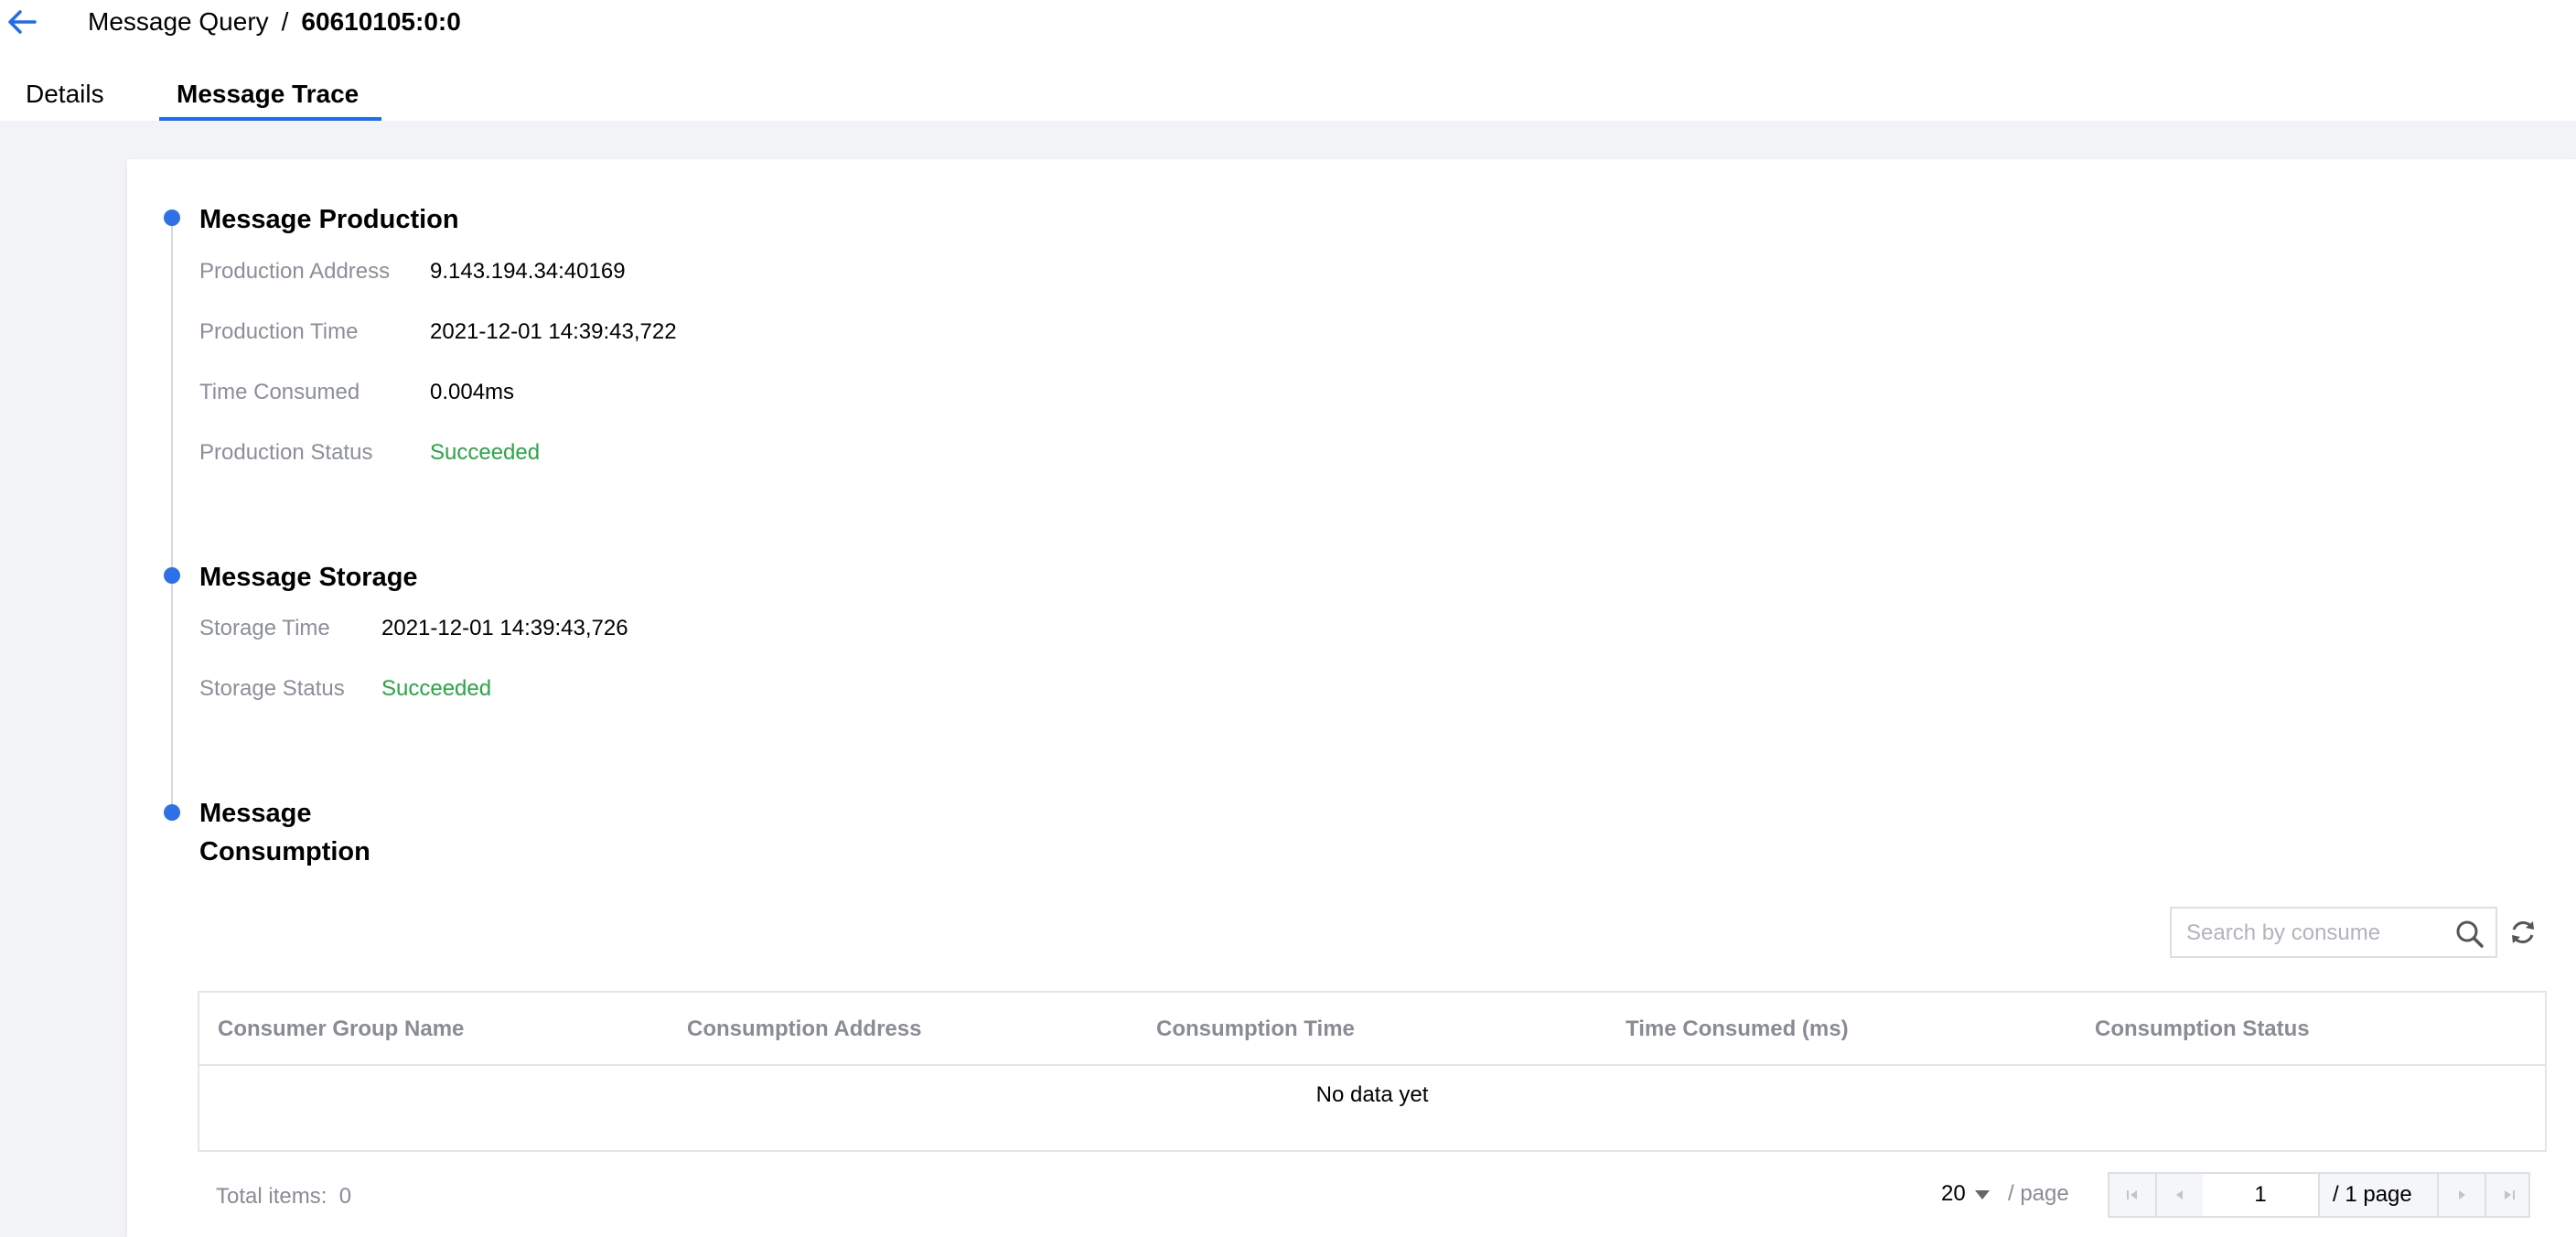 This screenshot has width=2576, height=1237. I want to click on chevron-down-icon, so click(1982, 1194).